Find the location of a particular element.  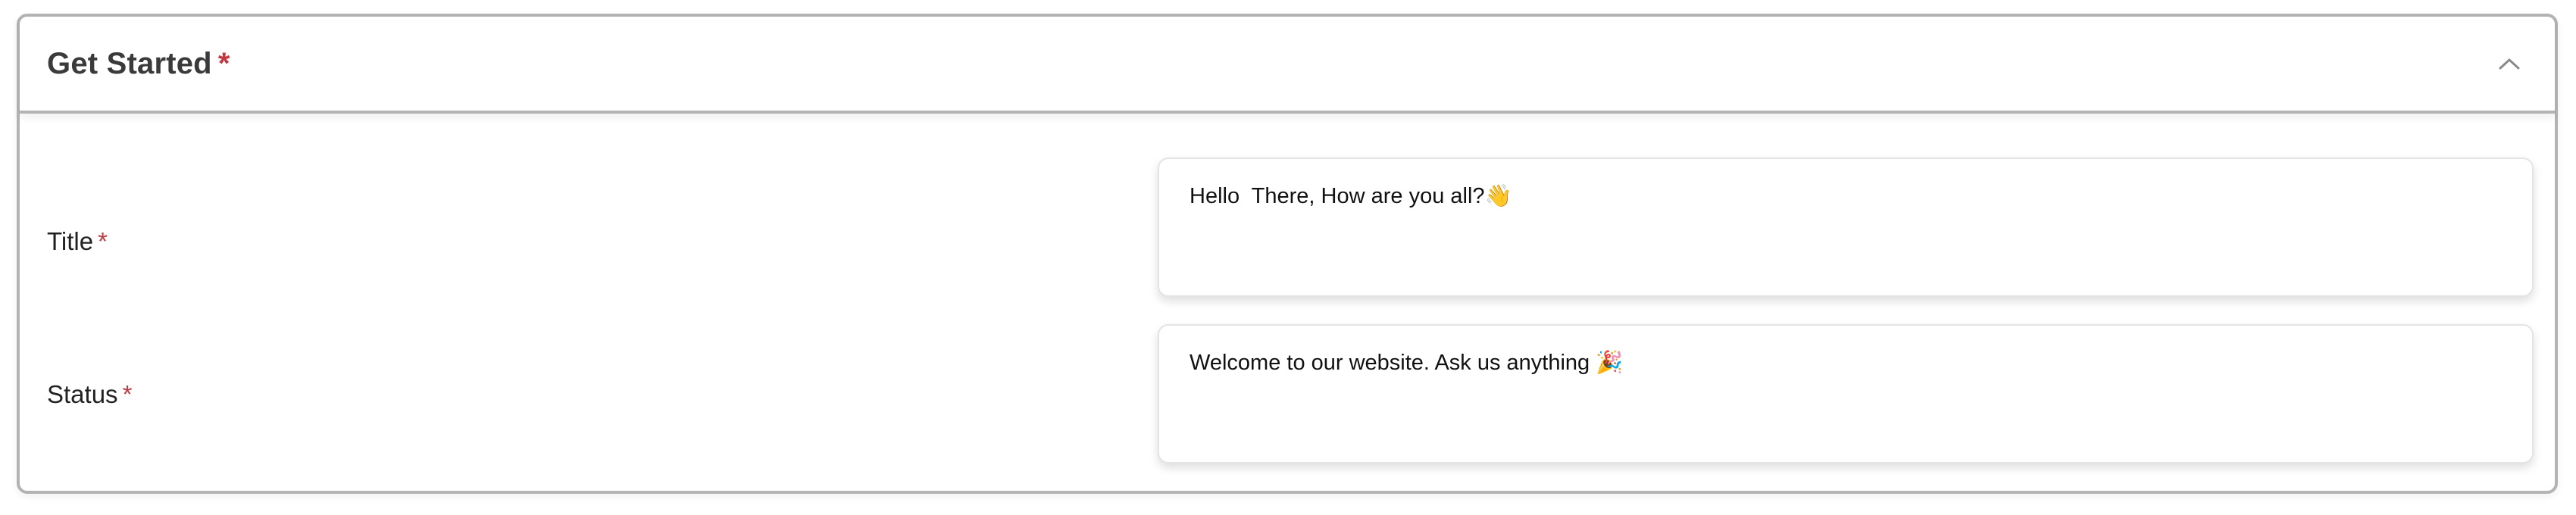

status-label-text: Status is located at coordinates (82, 394).